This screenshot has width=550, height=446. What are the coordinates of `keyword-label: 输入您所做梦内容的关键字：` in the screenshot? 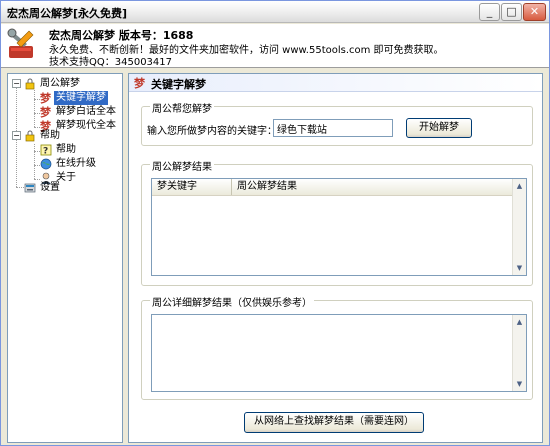 It's located at (212, 131).